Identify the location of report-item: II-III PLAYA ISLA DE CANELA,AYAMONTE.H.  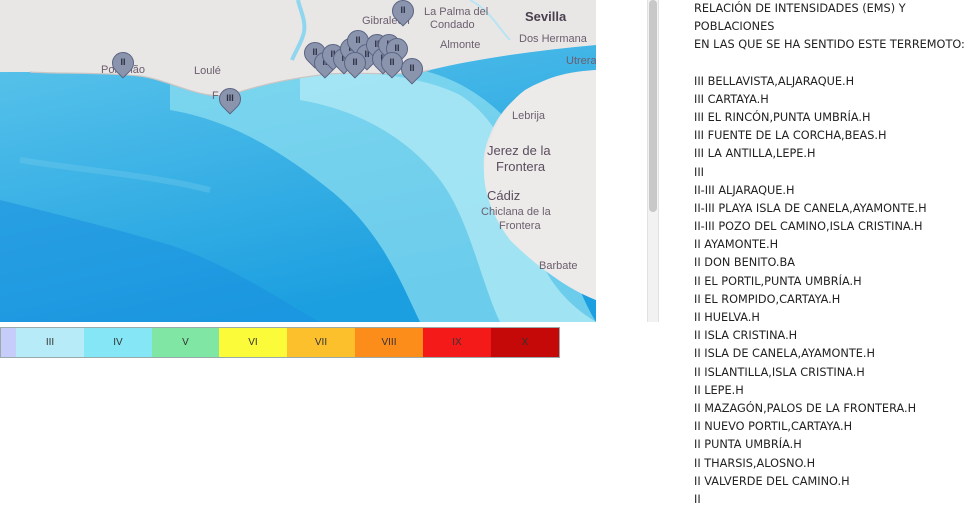
(810, 208).